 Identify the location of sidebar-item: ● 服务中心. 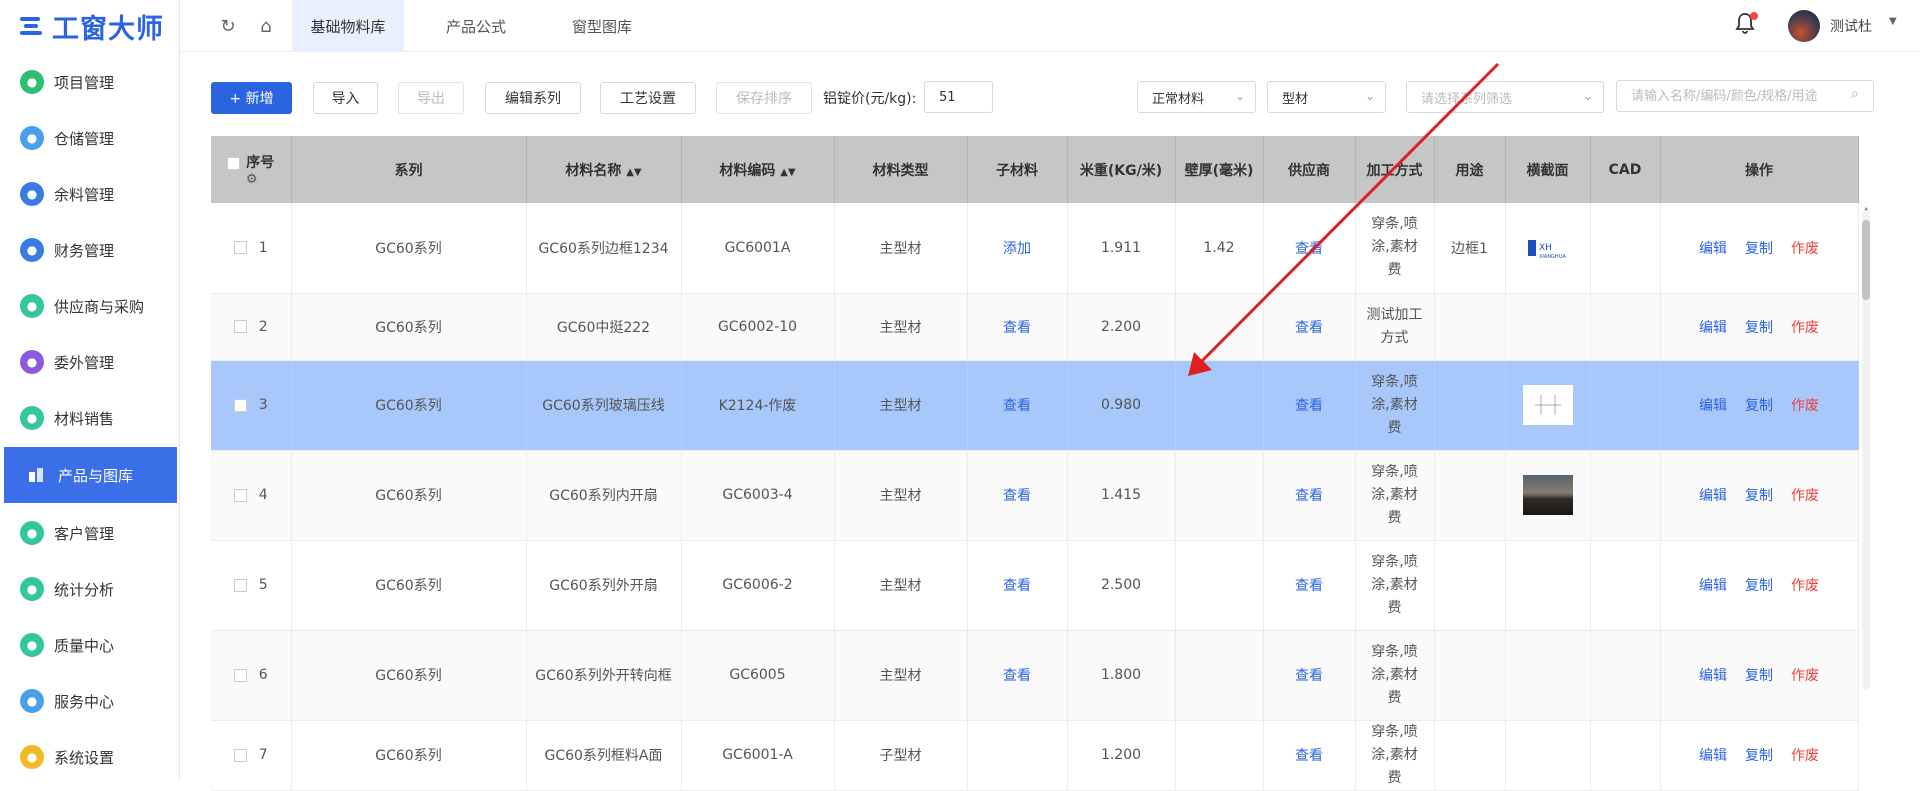
(89, 701).